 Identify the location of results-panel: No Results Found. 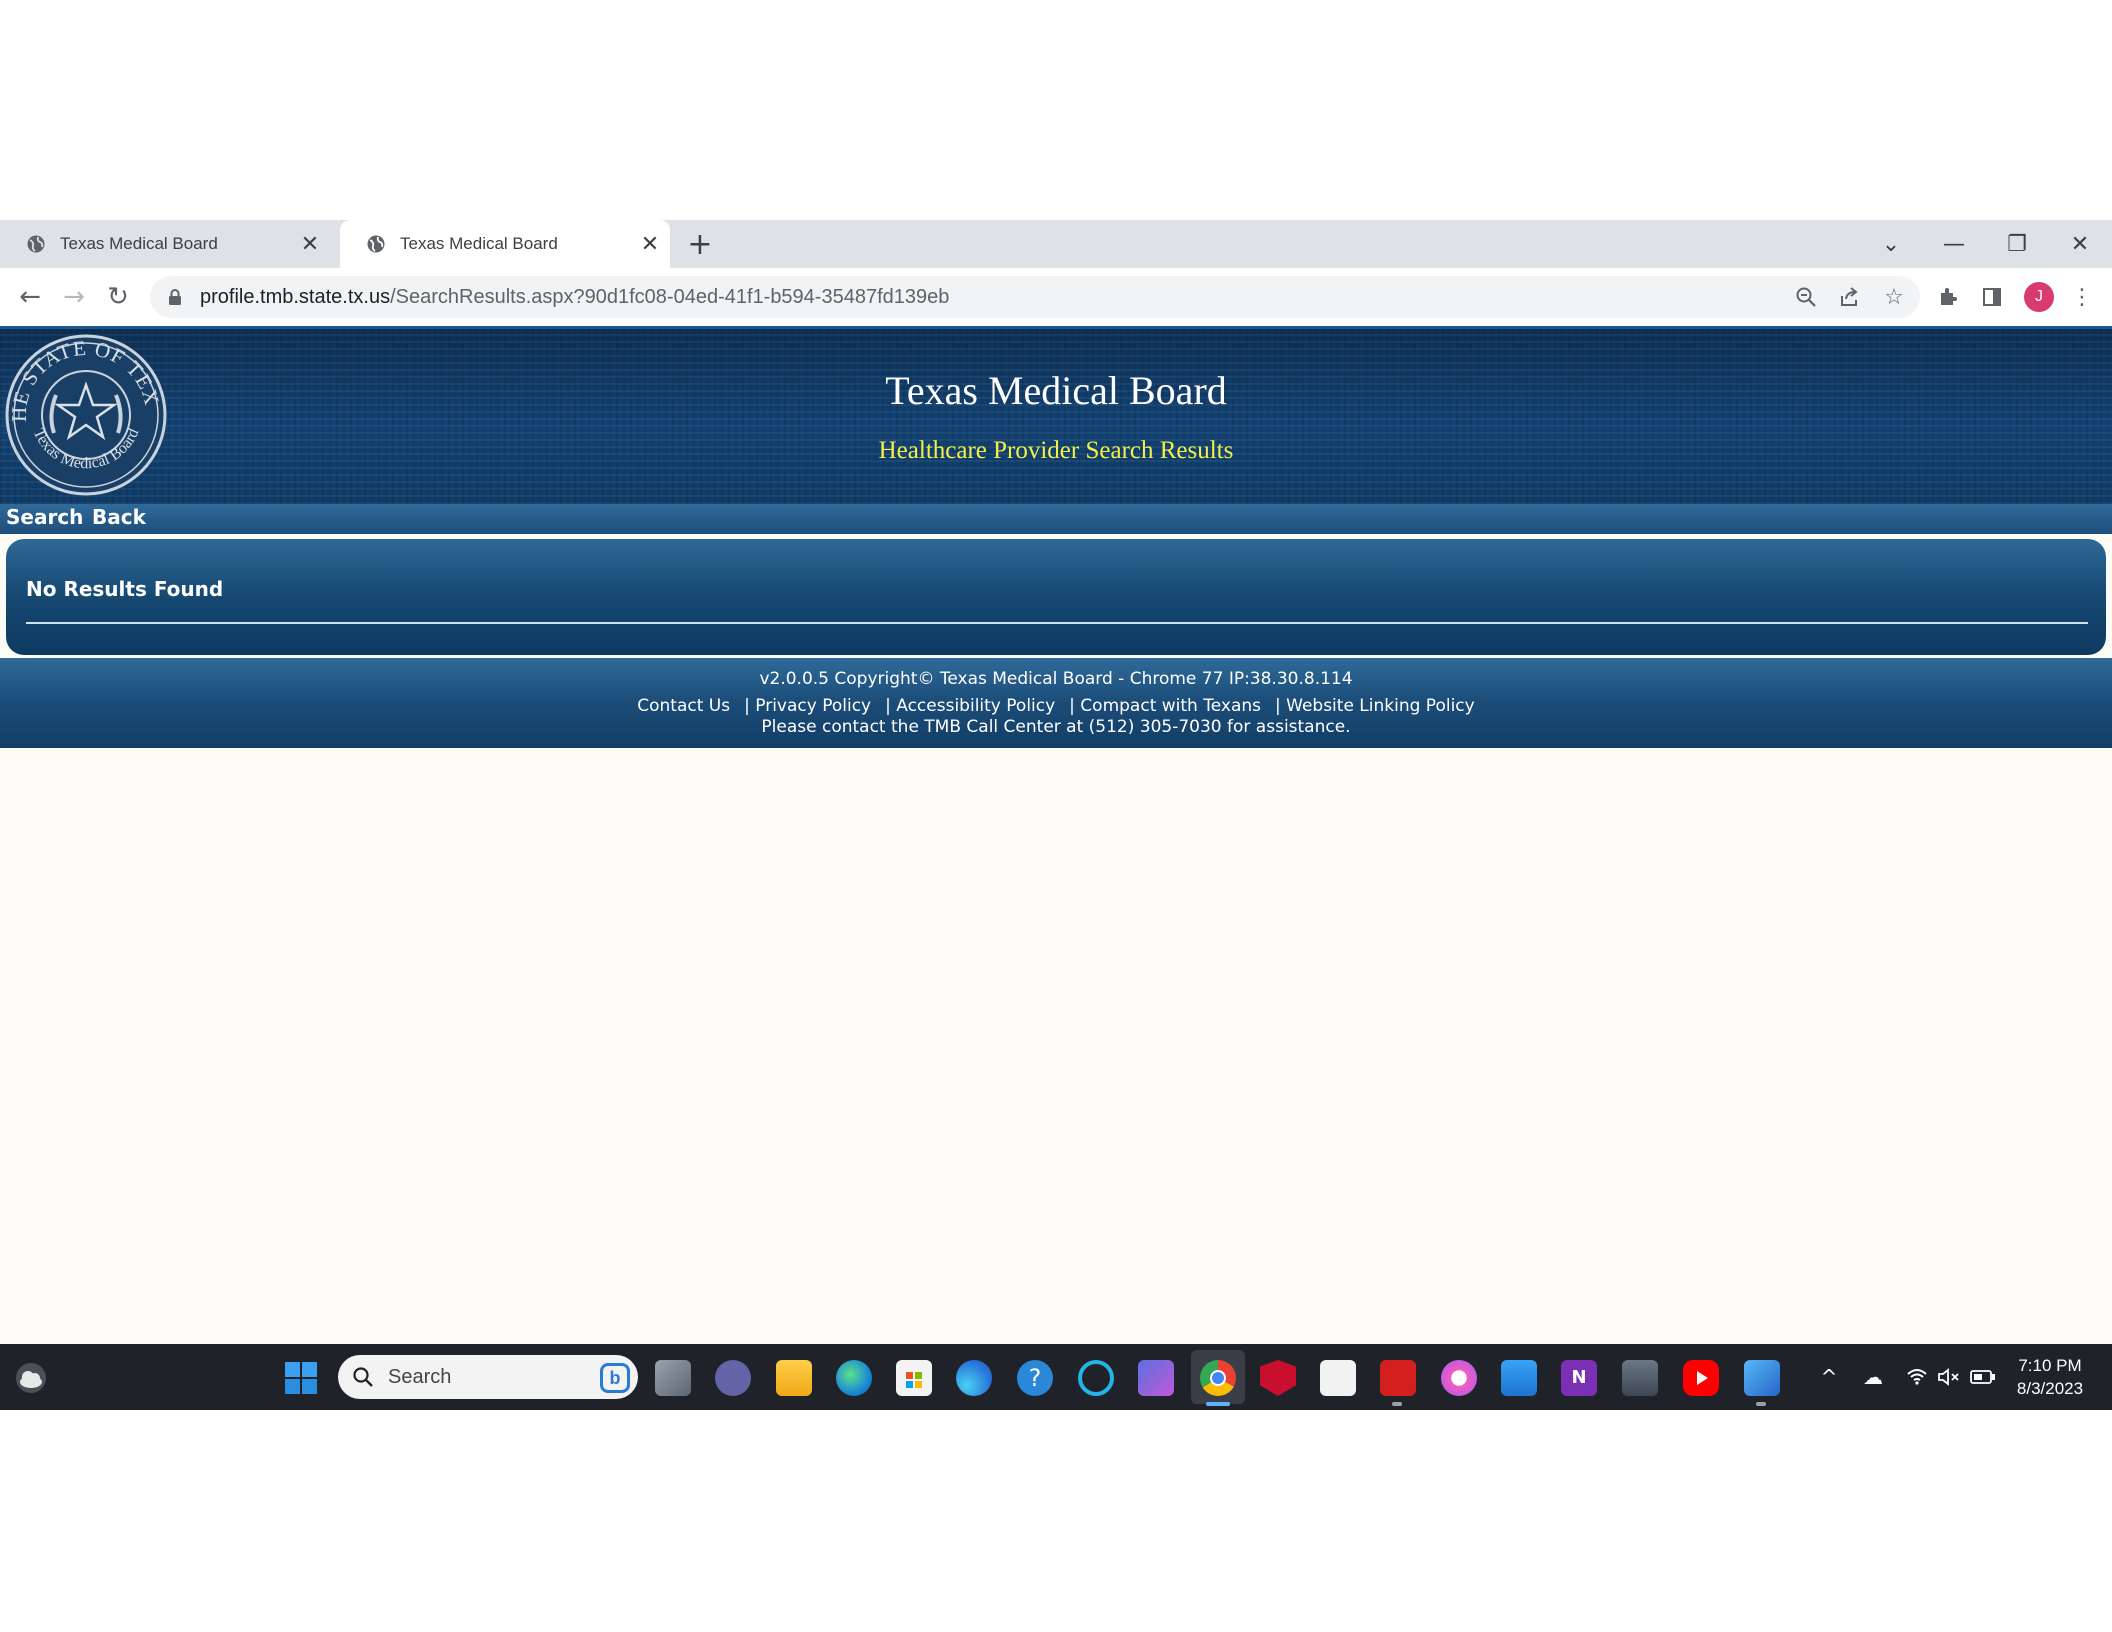
(1056, 597).